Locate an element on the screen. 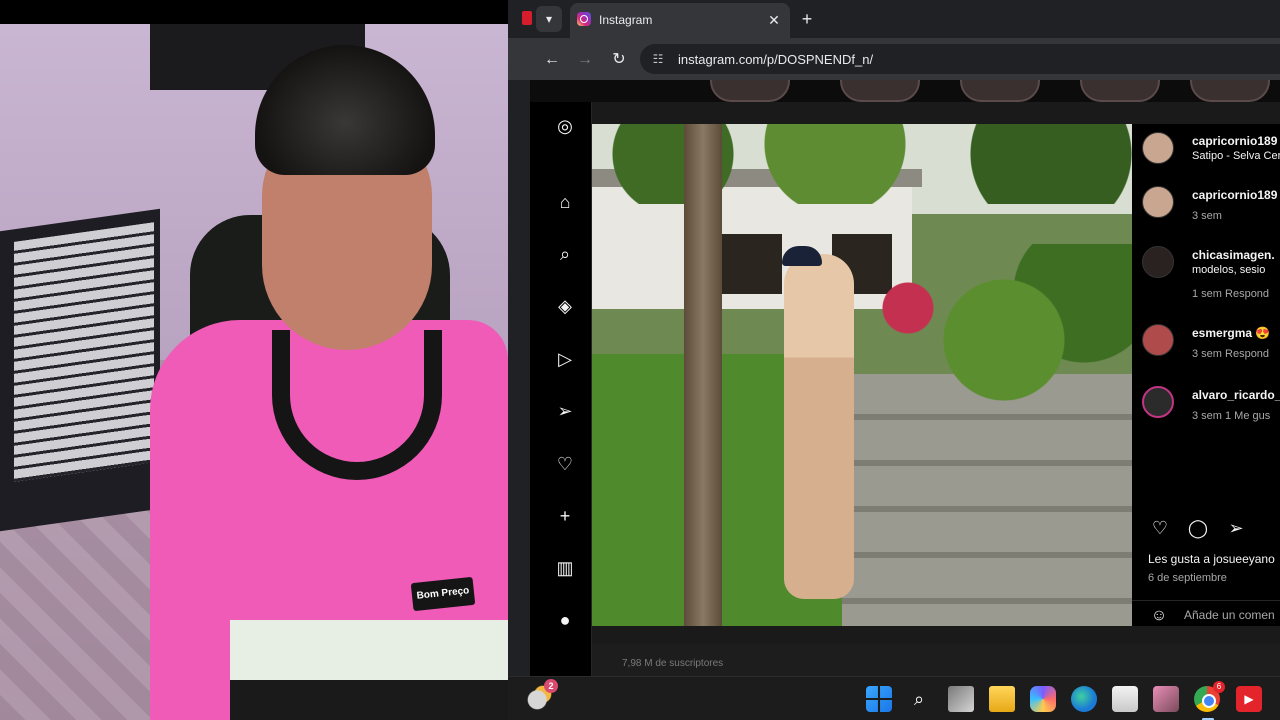  tab-strip-indicator is located at coordinates (527, 18).